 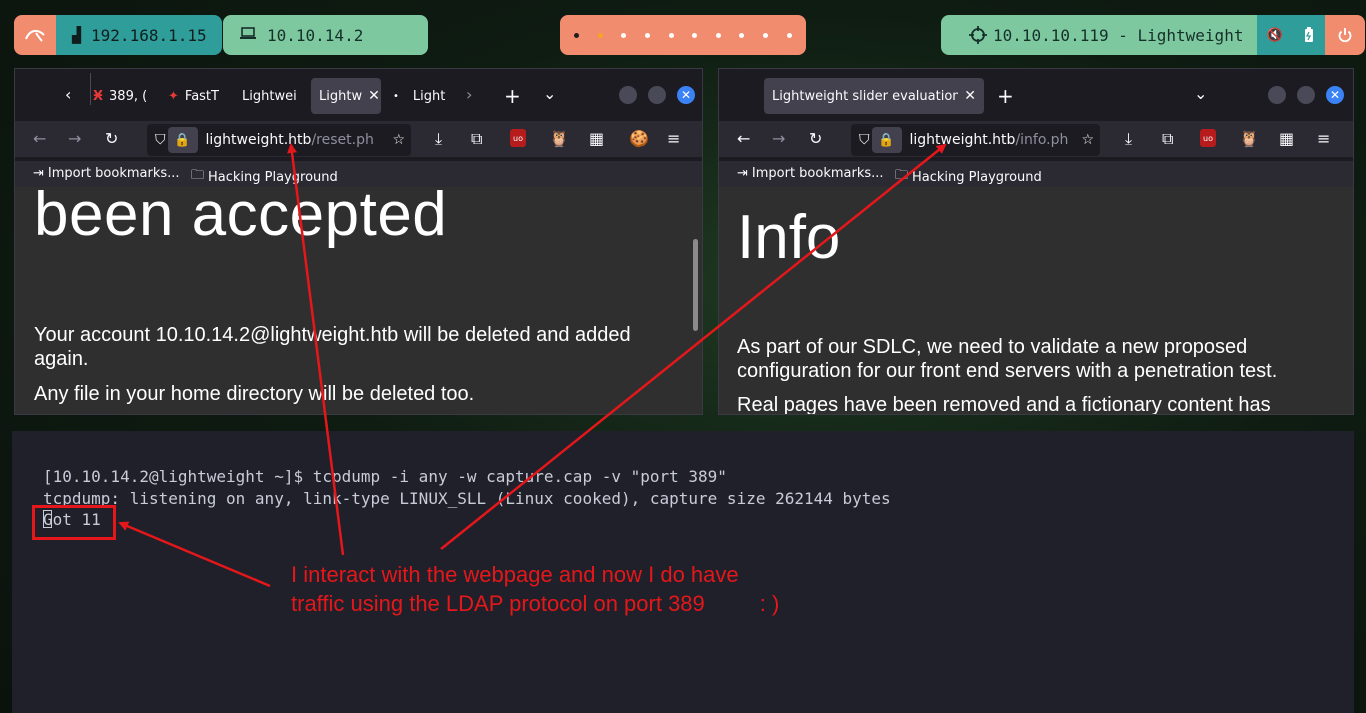 I want to click on workspace-5-indicator, so click(x=671, y=35).